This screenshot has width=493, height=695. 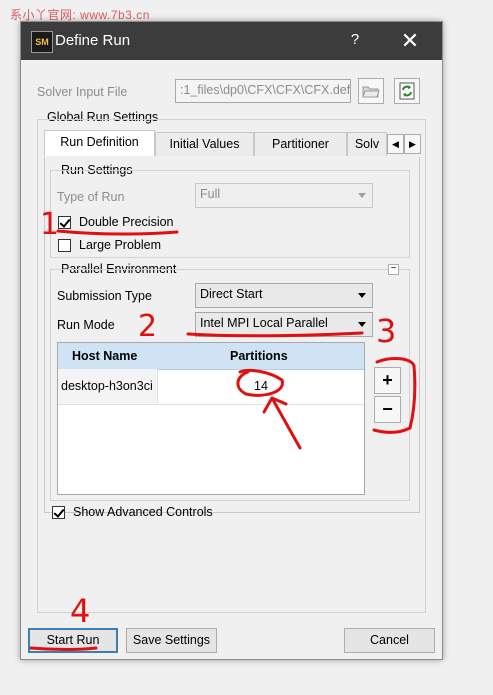 I want to click on underline-run-mode, so click(x=275, y=334).